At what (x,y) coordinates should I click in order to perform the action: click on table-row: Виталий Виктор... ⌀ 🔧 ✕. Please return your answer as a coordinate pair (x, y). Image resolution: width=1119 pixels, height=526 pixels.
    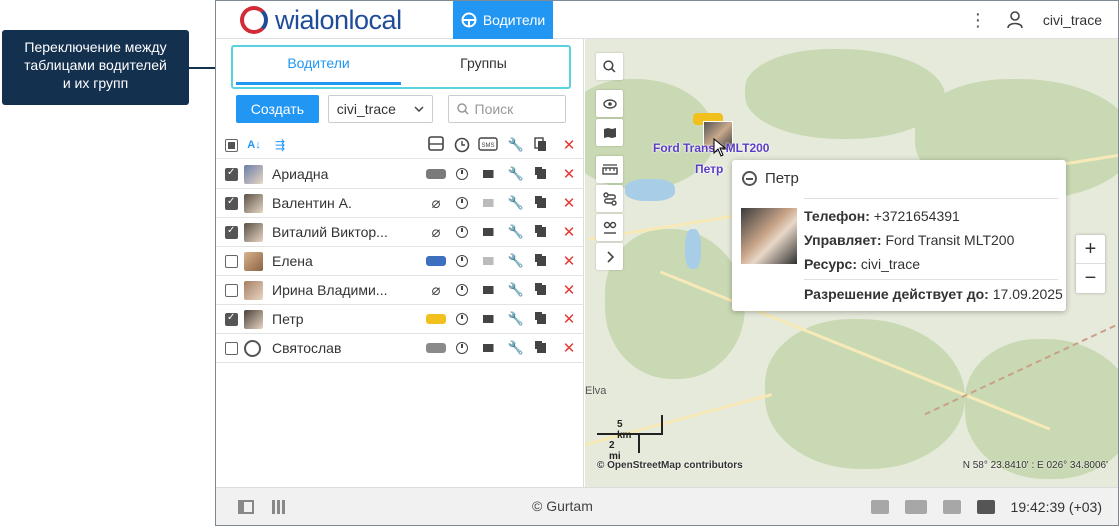
    Looking at the image, I should click on (400, 232).